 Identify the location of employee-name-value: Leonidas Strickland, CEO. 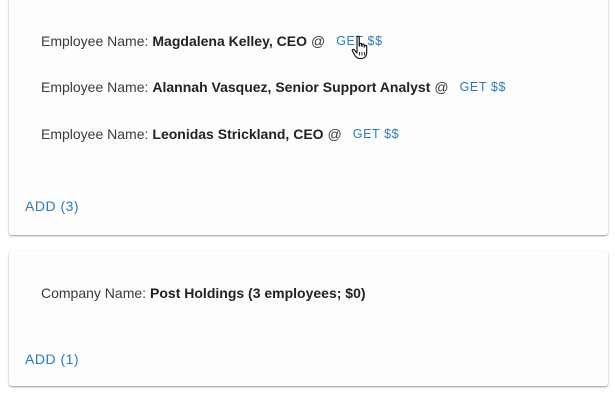
(238, 134).